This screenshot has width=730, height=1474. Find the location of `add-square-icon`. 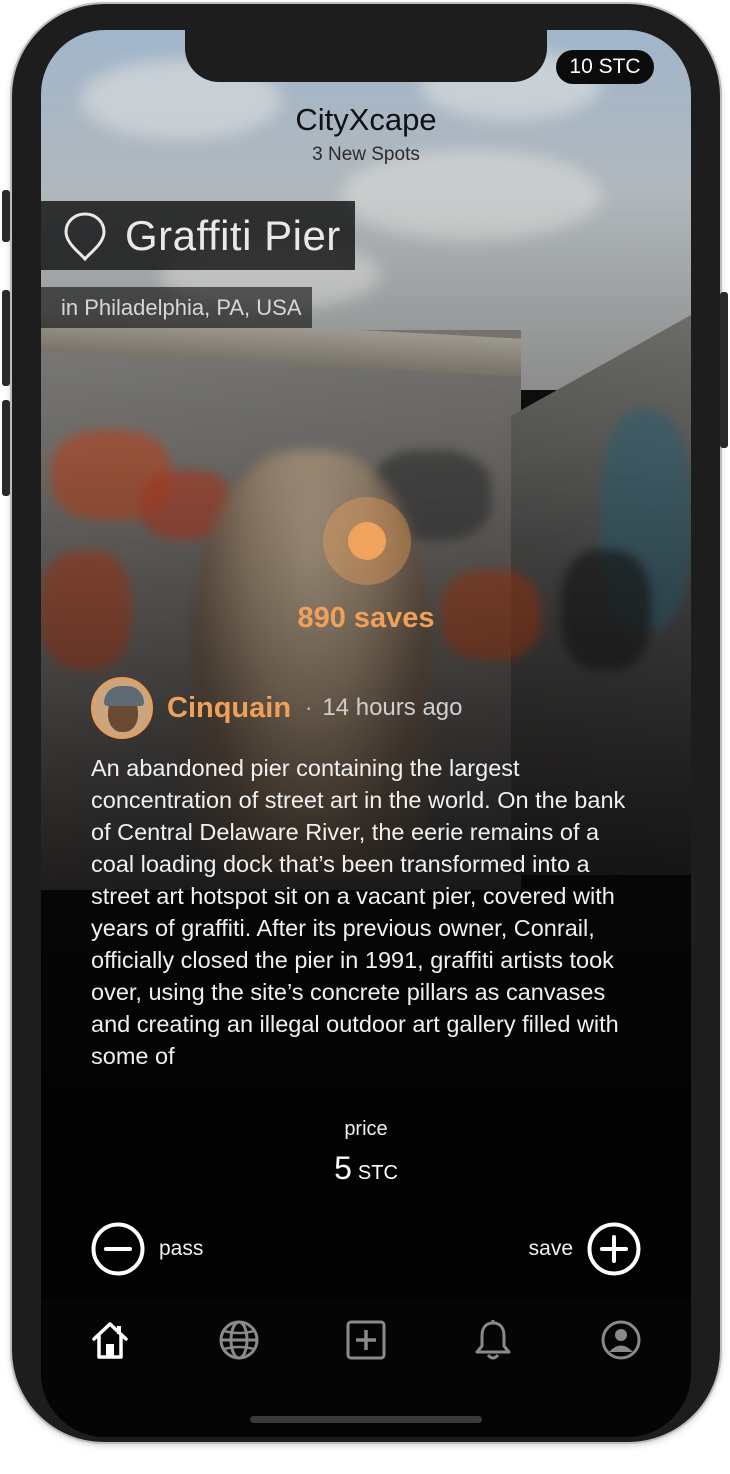

add-square-icon is located at coordinates (366, 1340).